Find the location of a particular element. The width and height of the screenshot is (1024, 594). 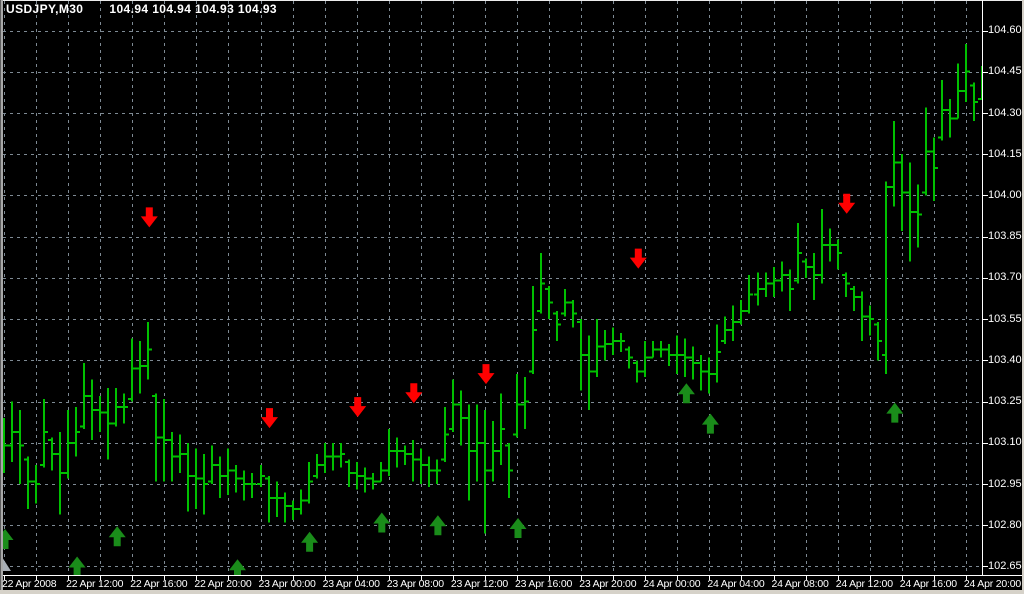

corner-triangle-icon is located at coordinates (6, 564).